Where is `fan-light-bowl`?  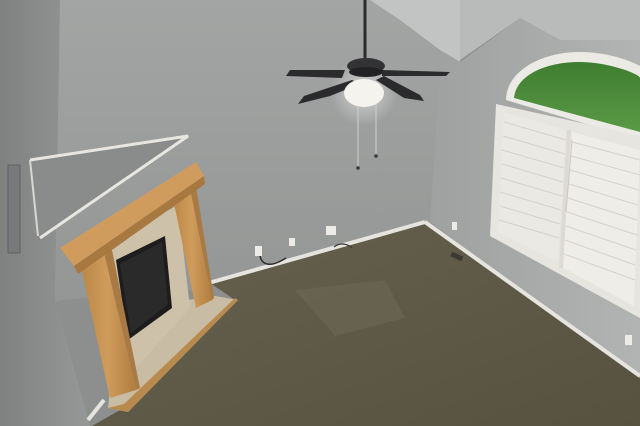 fan-light-bowl is located at coordinates (364, 93).